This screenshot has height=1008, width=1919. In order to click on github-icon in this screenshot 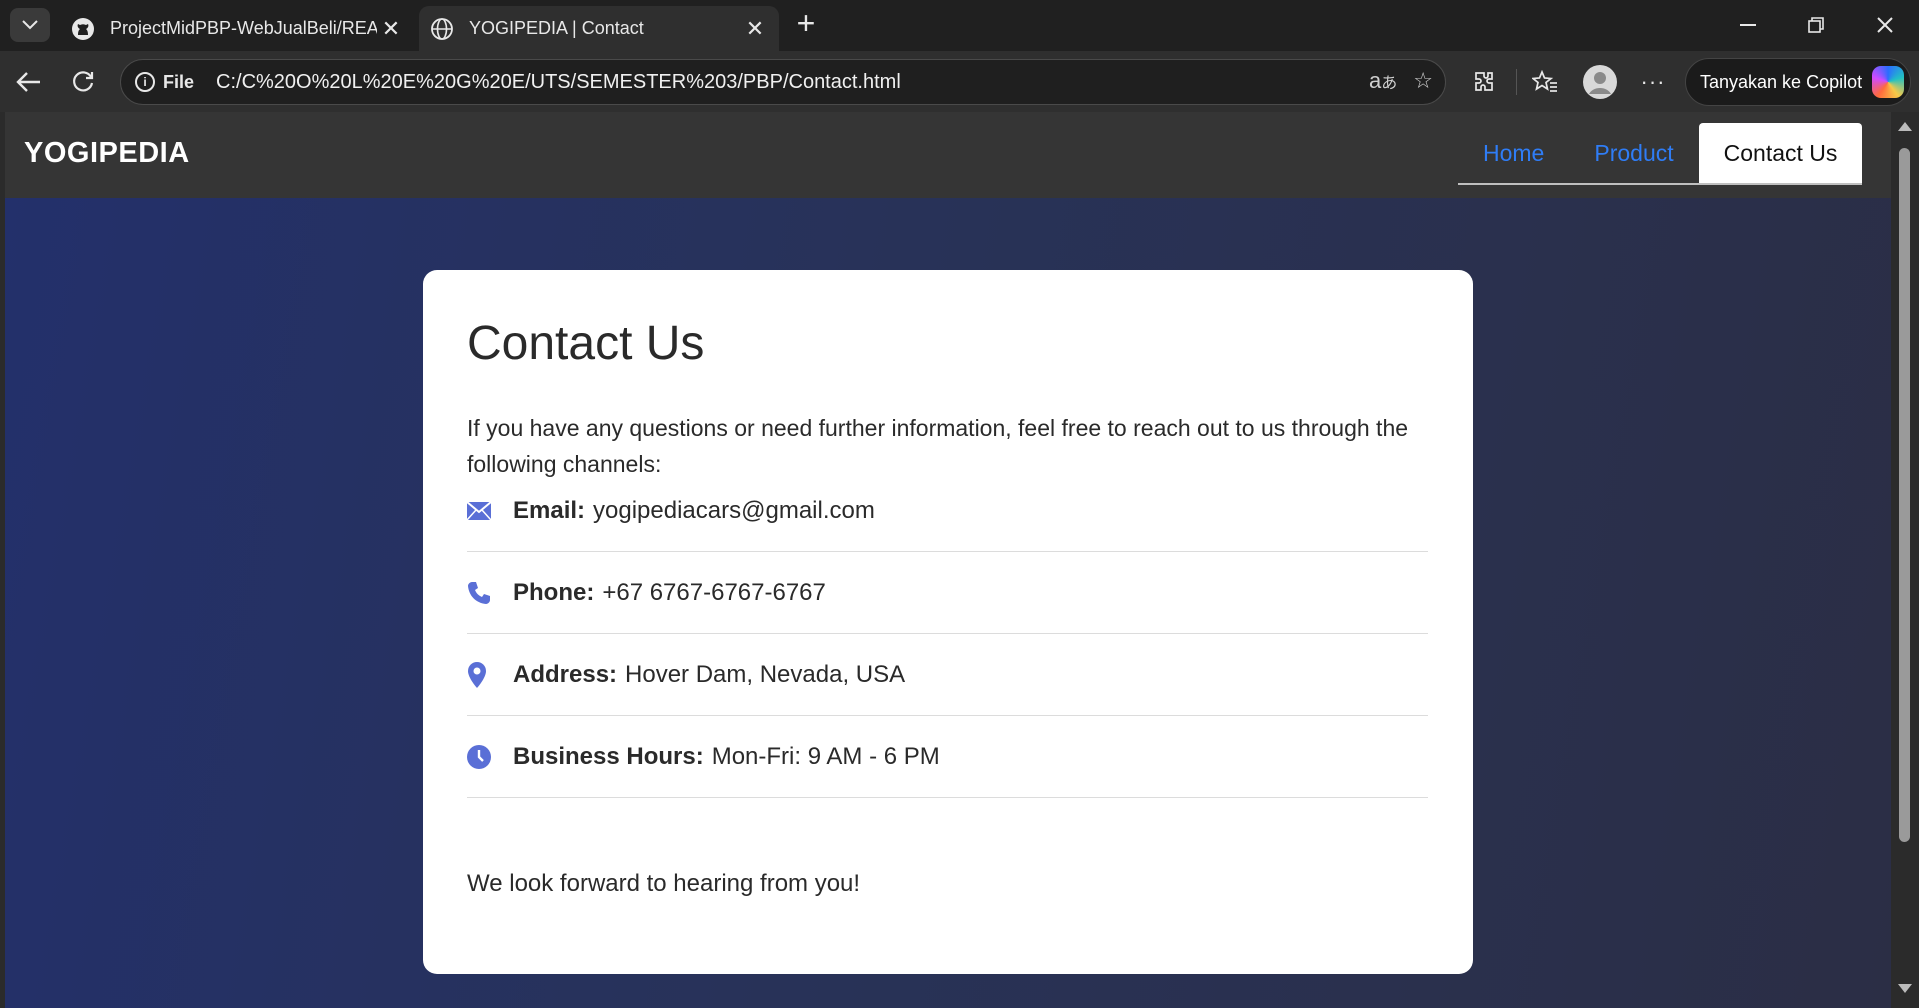, I will do `click(83, 29)`.